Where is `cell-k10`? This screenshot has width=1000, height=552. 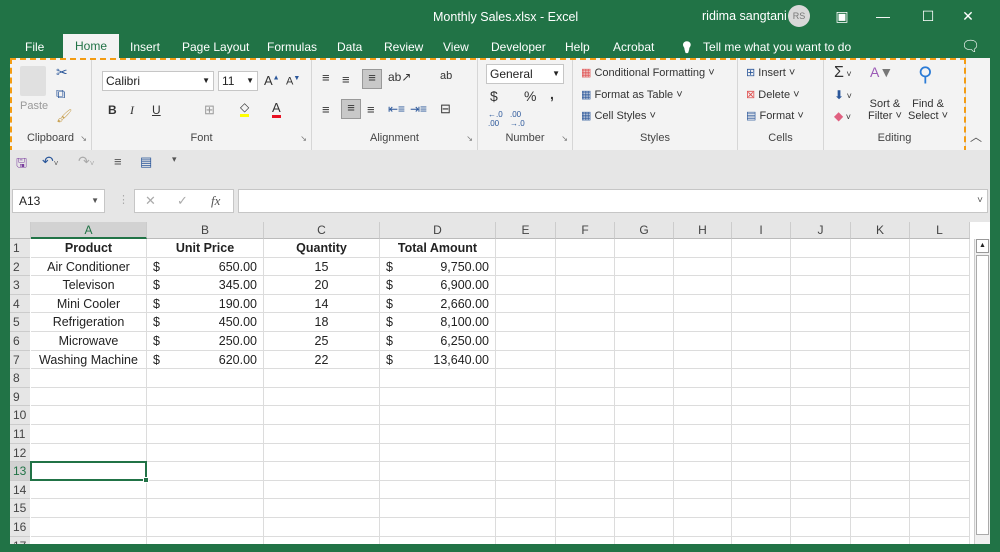
cell-k10 is located at coordinates (880, 415).